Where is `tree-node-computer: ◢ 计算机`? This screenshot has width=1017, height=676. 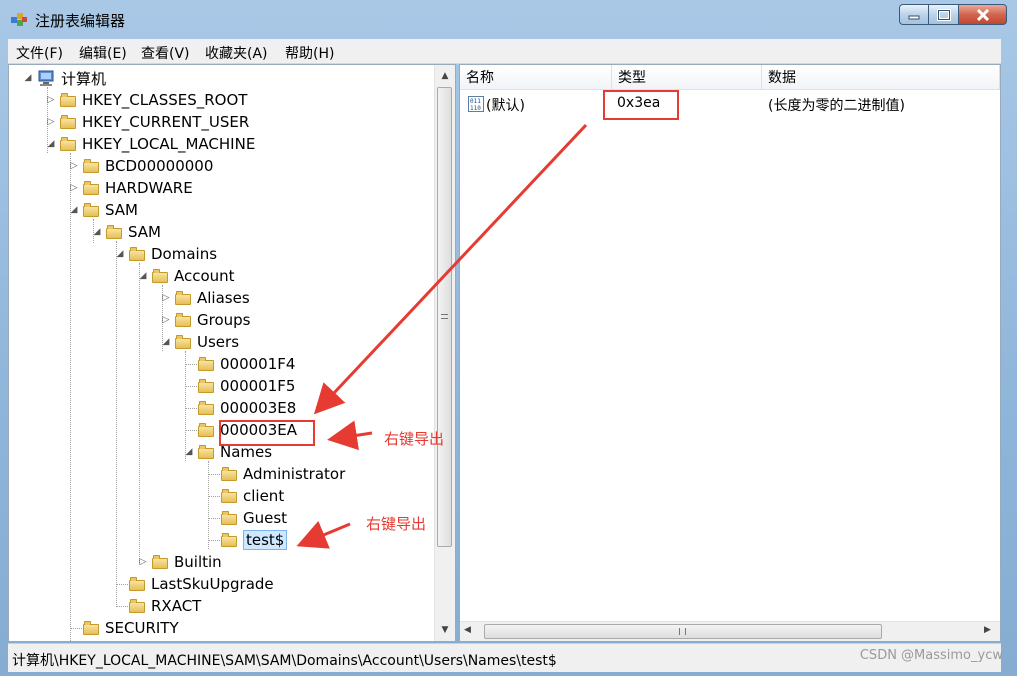
tree-node-computer: ◢ 计算机 is located at coordinates (64, 78).